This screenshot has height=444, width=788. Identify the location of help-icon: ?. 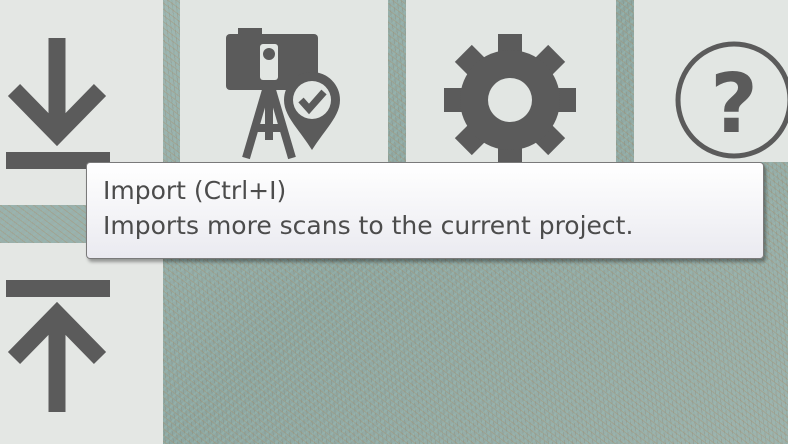
(731, 100).